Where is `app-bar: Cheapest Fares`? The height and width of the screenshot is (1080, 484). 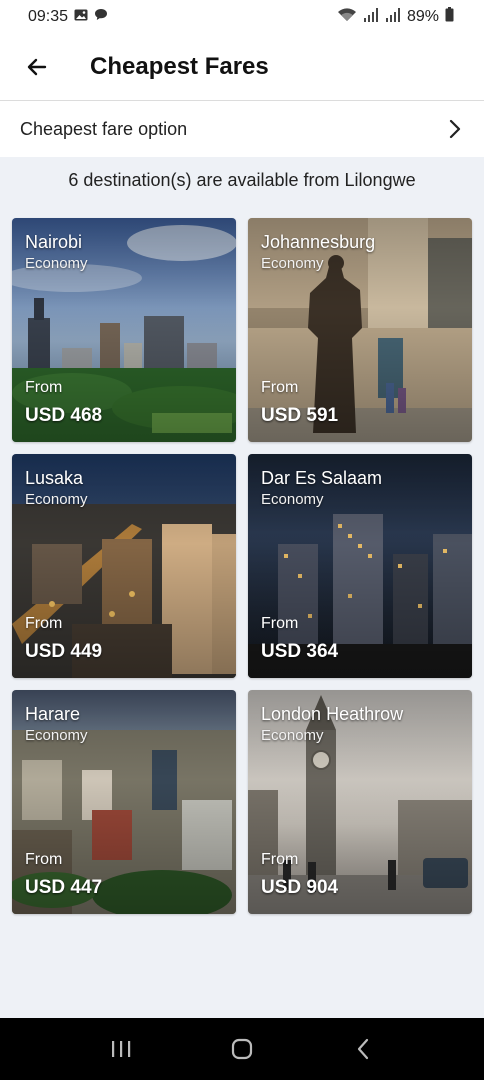 app-bar: Cheapest Fares is located at coordinates (242, 67).